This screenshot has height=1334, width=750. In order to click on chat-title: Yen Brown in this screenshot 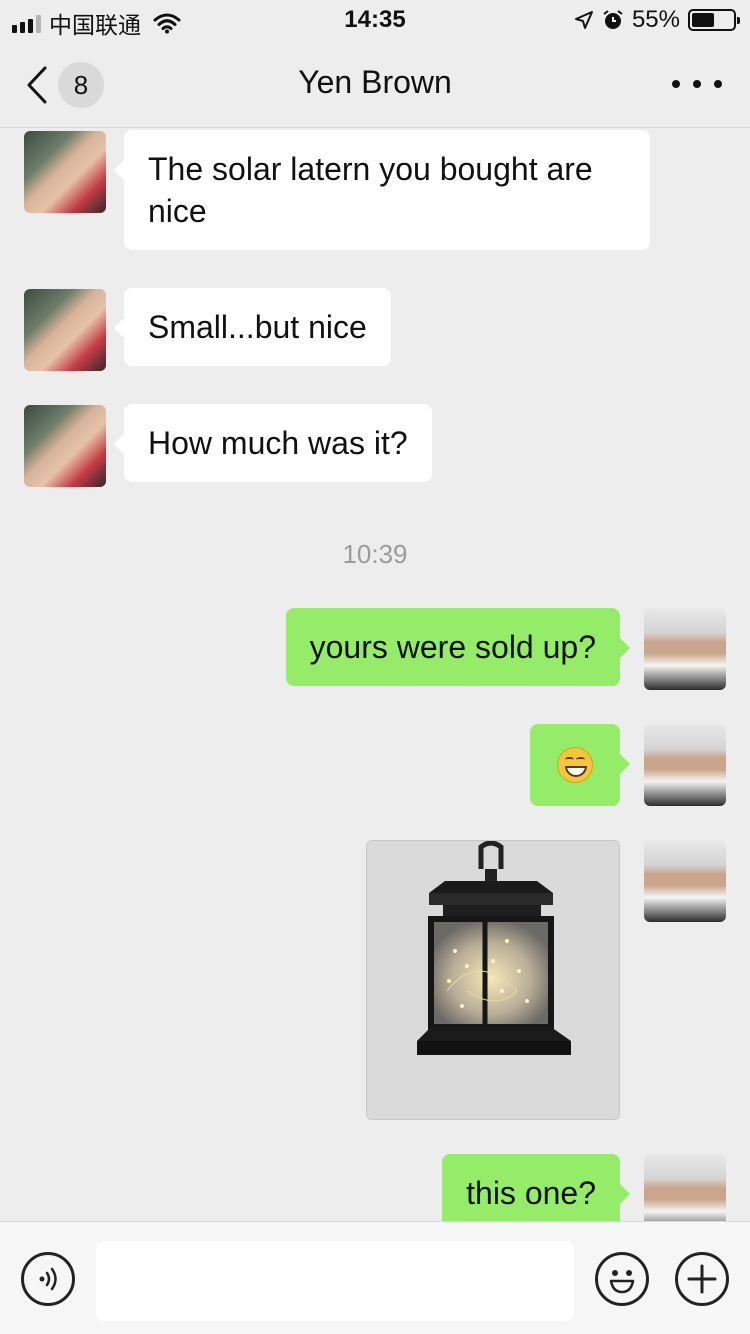, I will do `click(375, 82)`.